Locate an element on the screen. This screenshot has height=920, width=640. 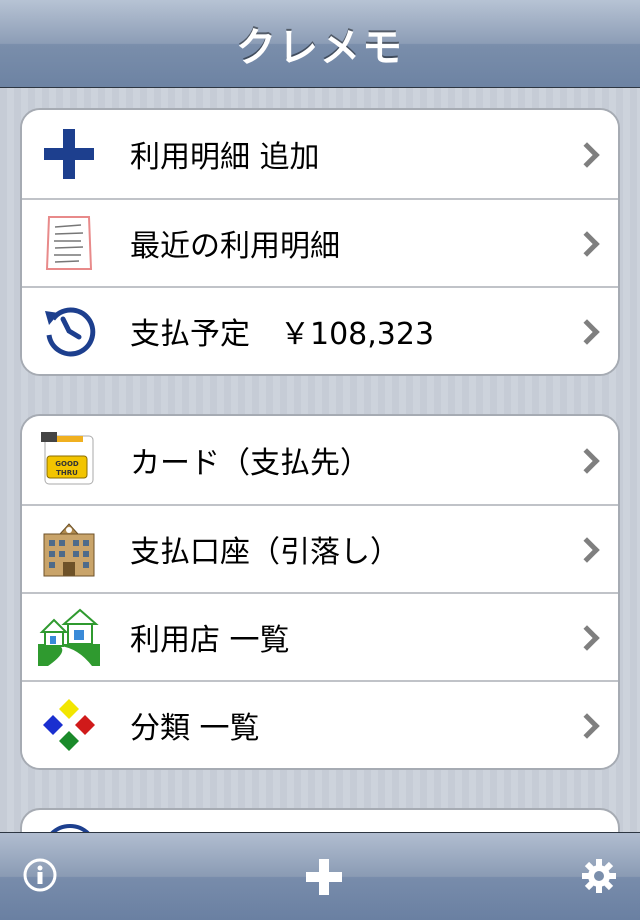
credit-card-icon: GOOD THRU is located at coordinates (69, 460).